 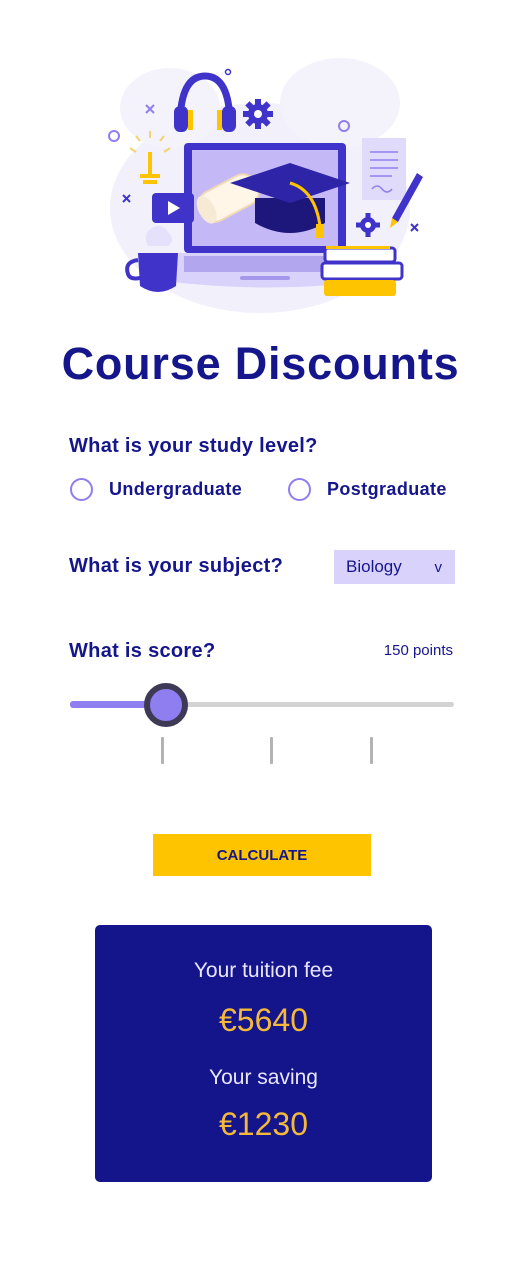 I want to click on tuition-fee-label: Your tuition fee, so click(x=263, y=970).